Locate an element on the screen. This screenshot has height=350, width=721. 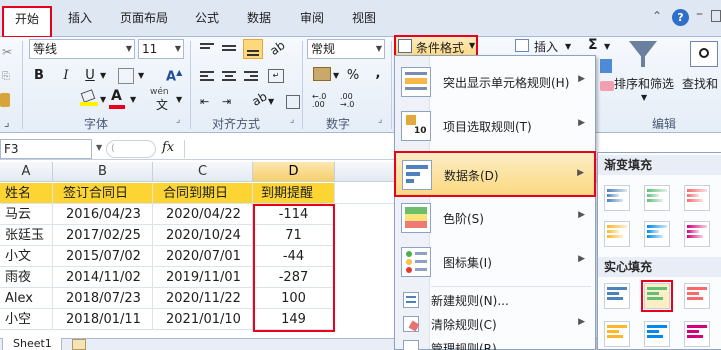
clear-icon is located at coordinates (607, 86).